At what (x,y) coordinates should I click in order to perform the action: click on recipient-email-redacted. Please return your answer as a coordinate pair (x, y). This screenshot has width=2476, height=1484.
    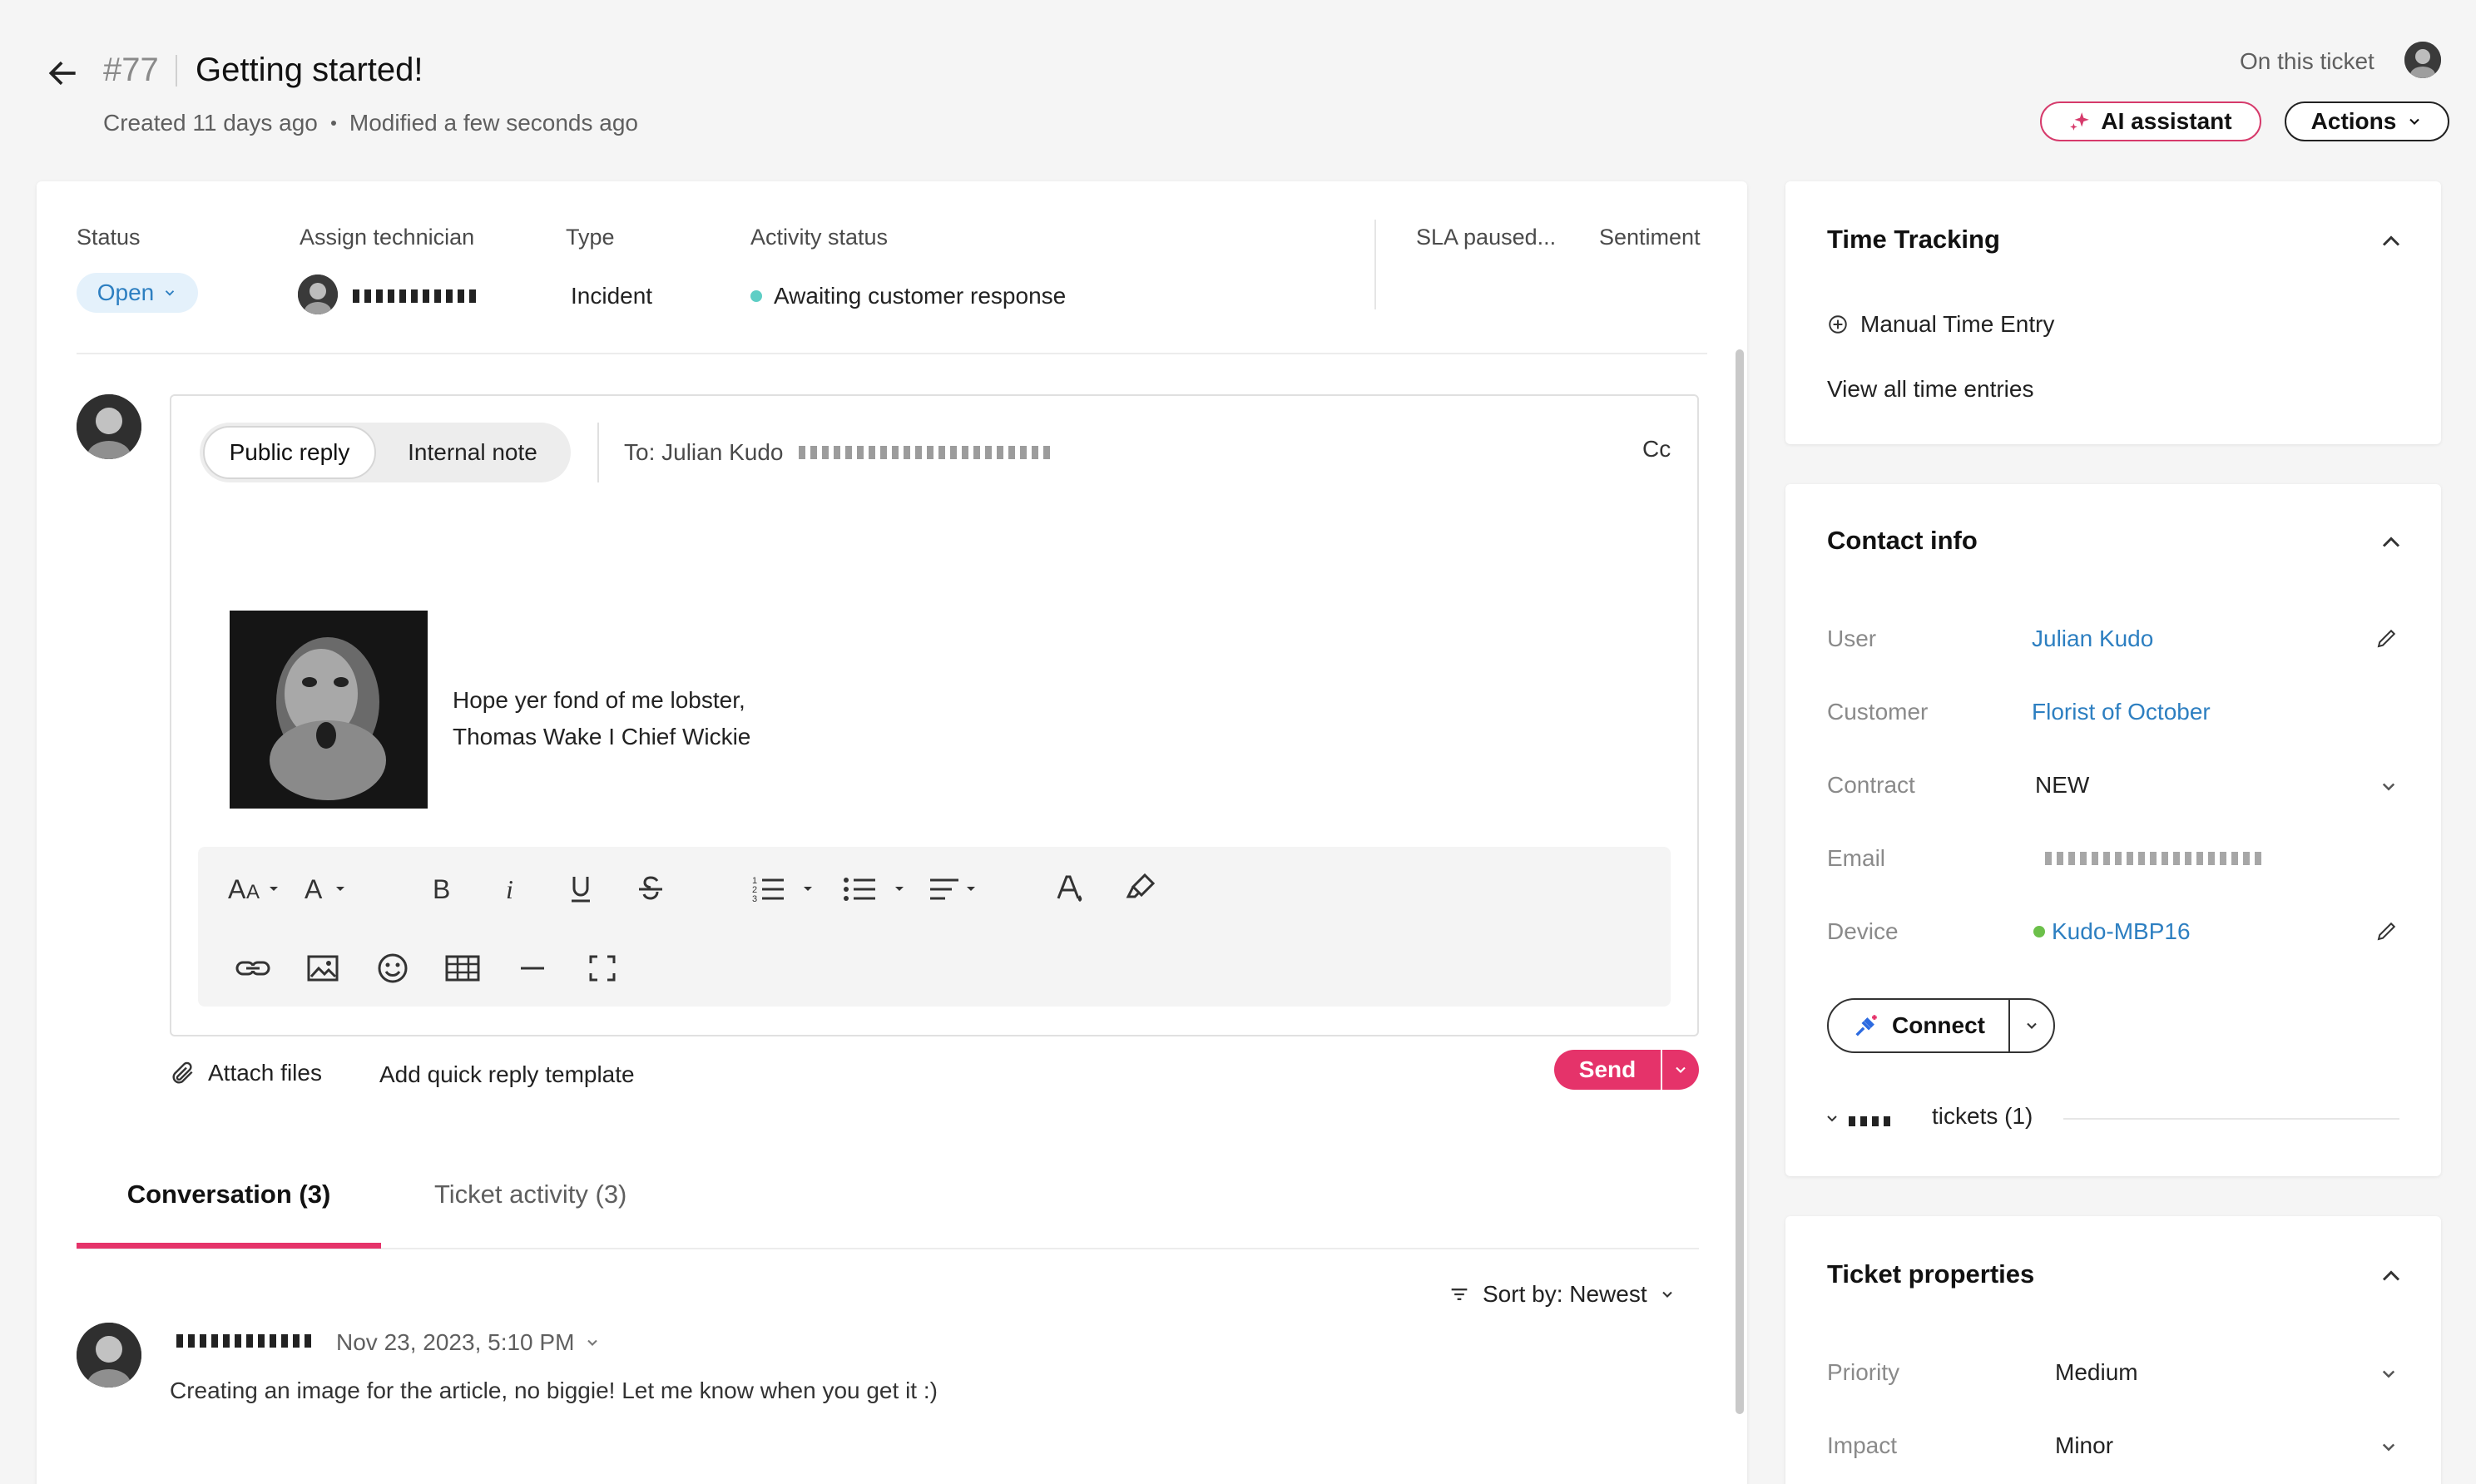
    Looking at the image, I should click on (926, 453).